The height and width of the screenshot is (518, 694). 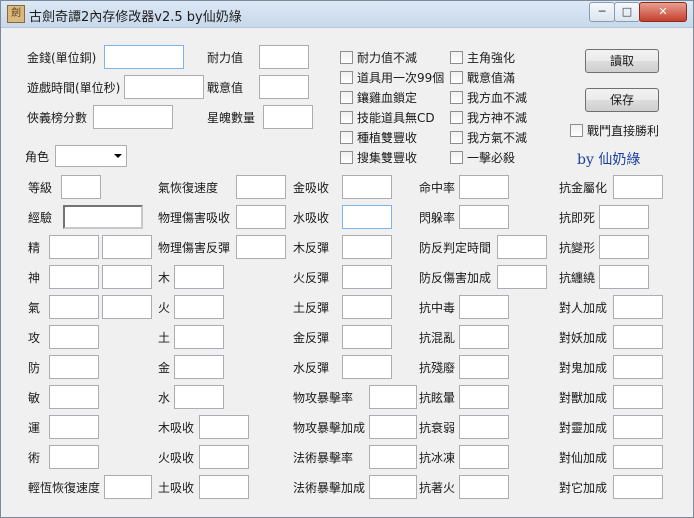 What do you see at coordinates (482, 78) in the screenshot?
I see `cheat-option: 戰意值滿` at bounding box center [482, 78].